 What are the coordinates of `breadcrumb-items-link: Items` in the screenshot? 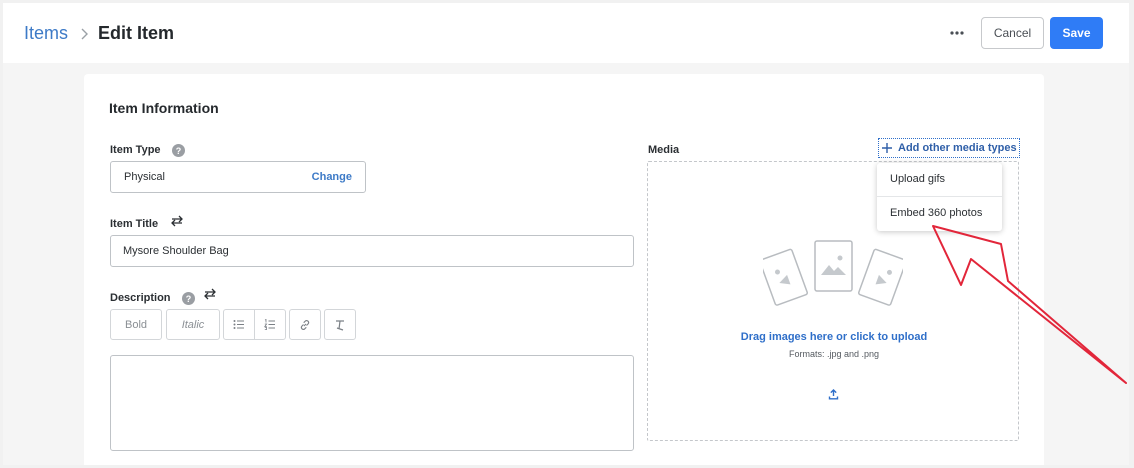 It's located at (46, 33).